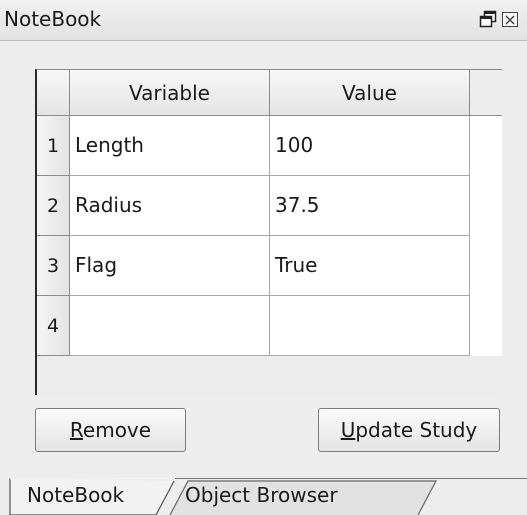  Describe the element at coordinates (370, 206) in the screenshot. I see `value-cell: 37.5` at that location.